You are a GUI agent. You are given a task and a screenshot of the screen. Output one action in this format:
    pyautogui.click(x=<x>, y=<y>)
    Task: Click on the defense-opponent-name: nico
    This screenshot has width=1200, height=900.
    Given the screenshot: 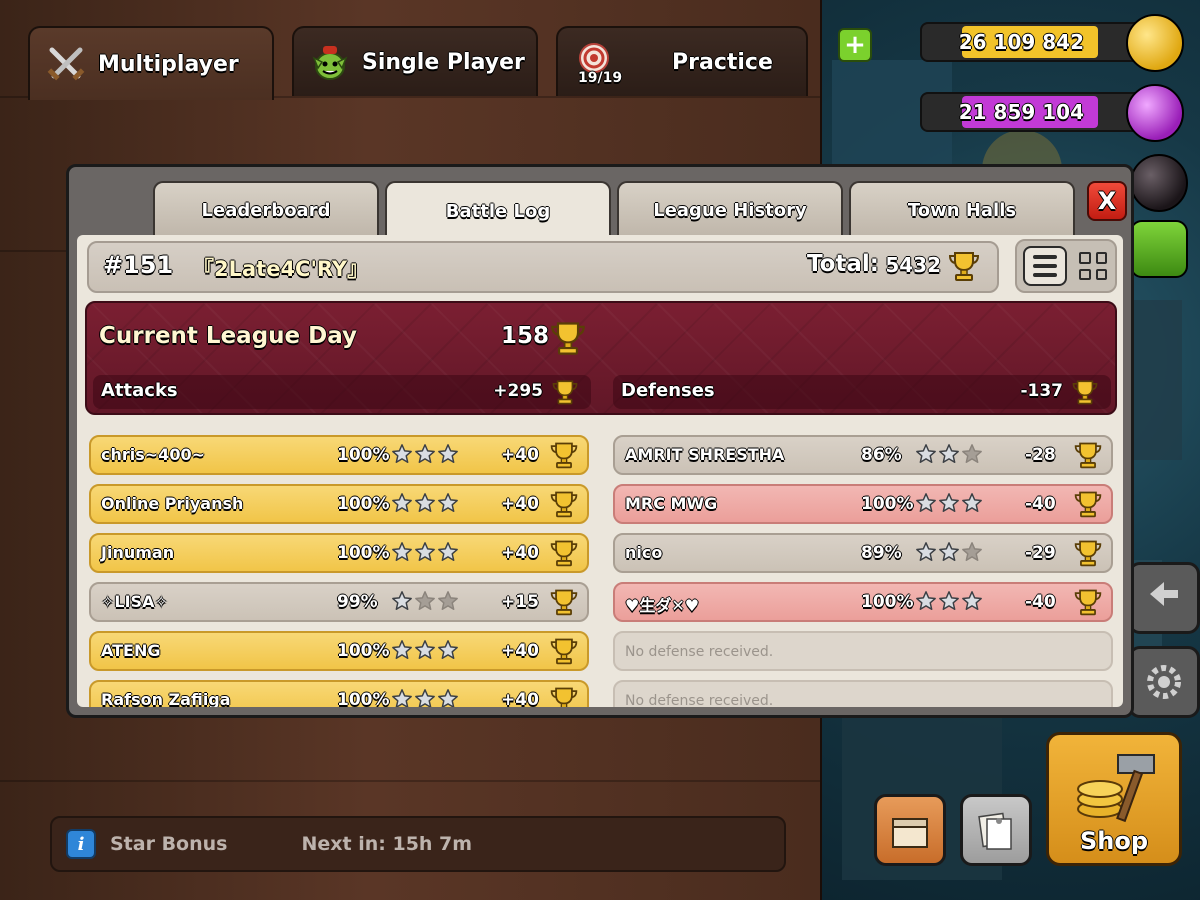 What is the action you would take?
    pyautogui.click(x=644, y=552)
    